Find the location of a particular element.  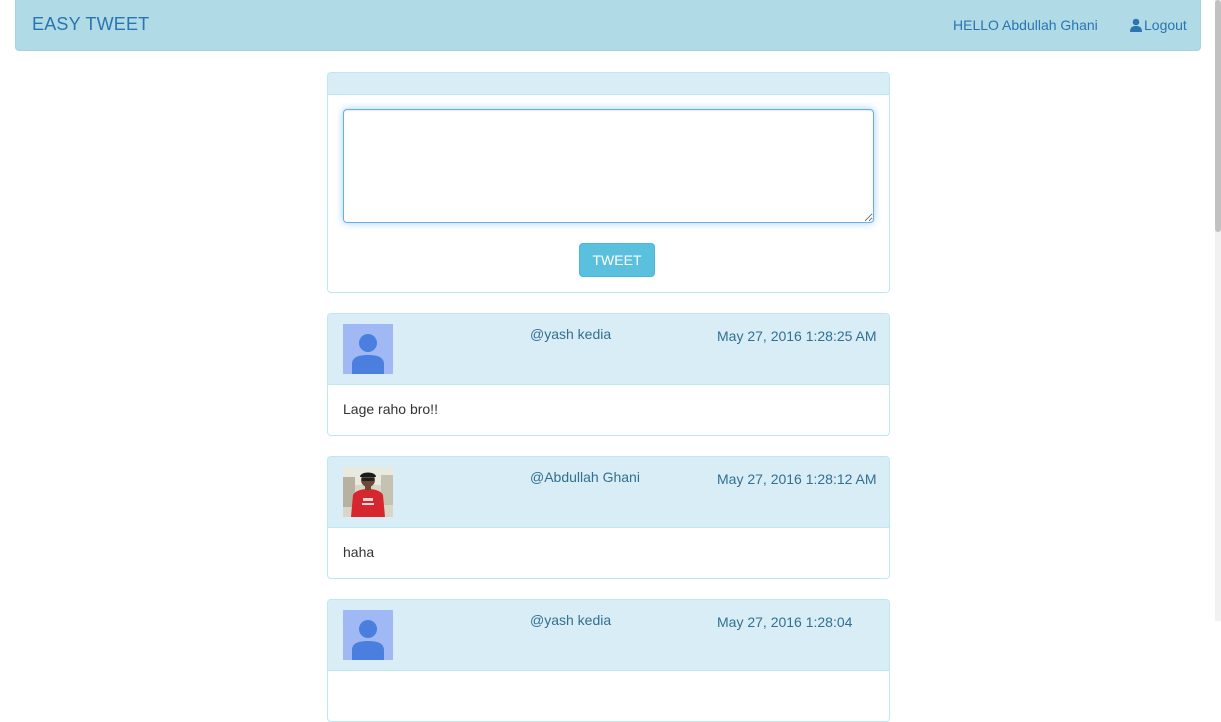

logout-label: Logout is located at coordinates (1165, 25).